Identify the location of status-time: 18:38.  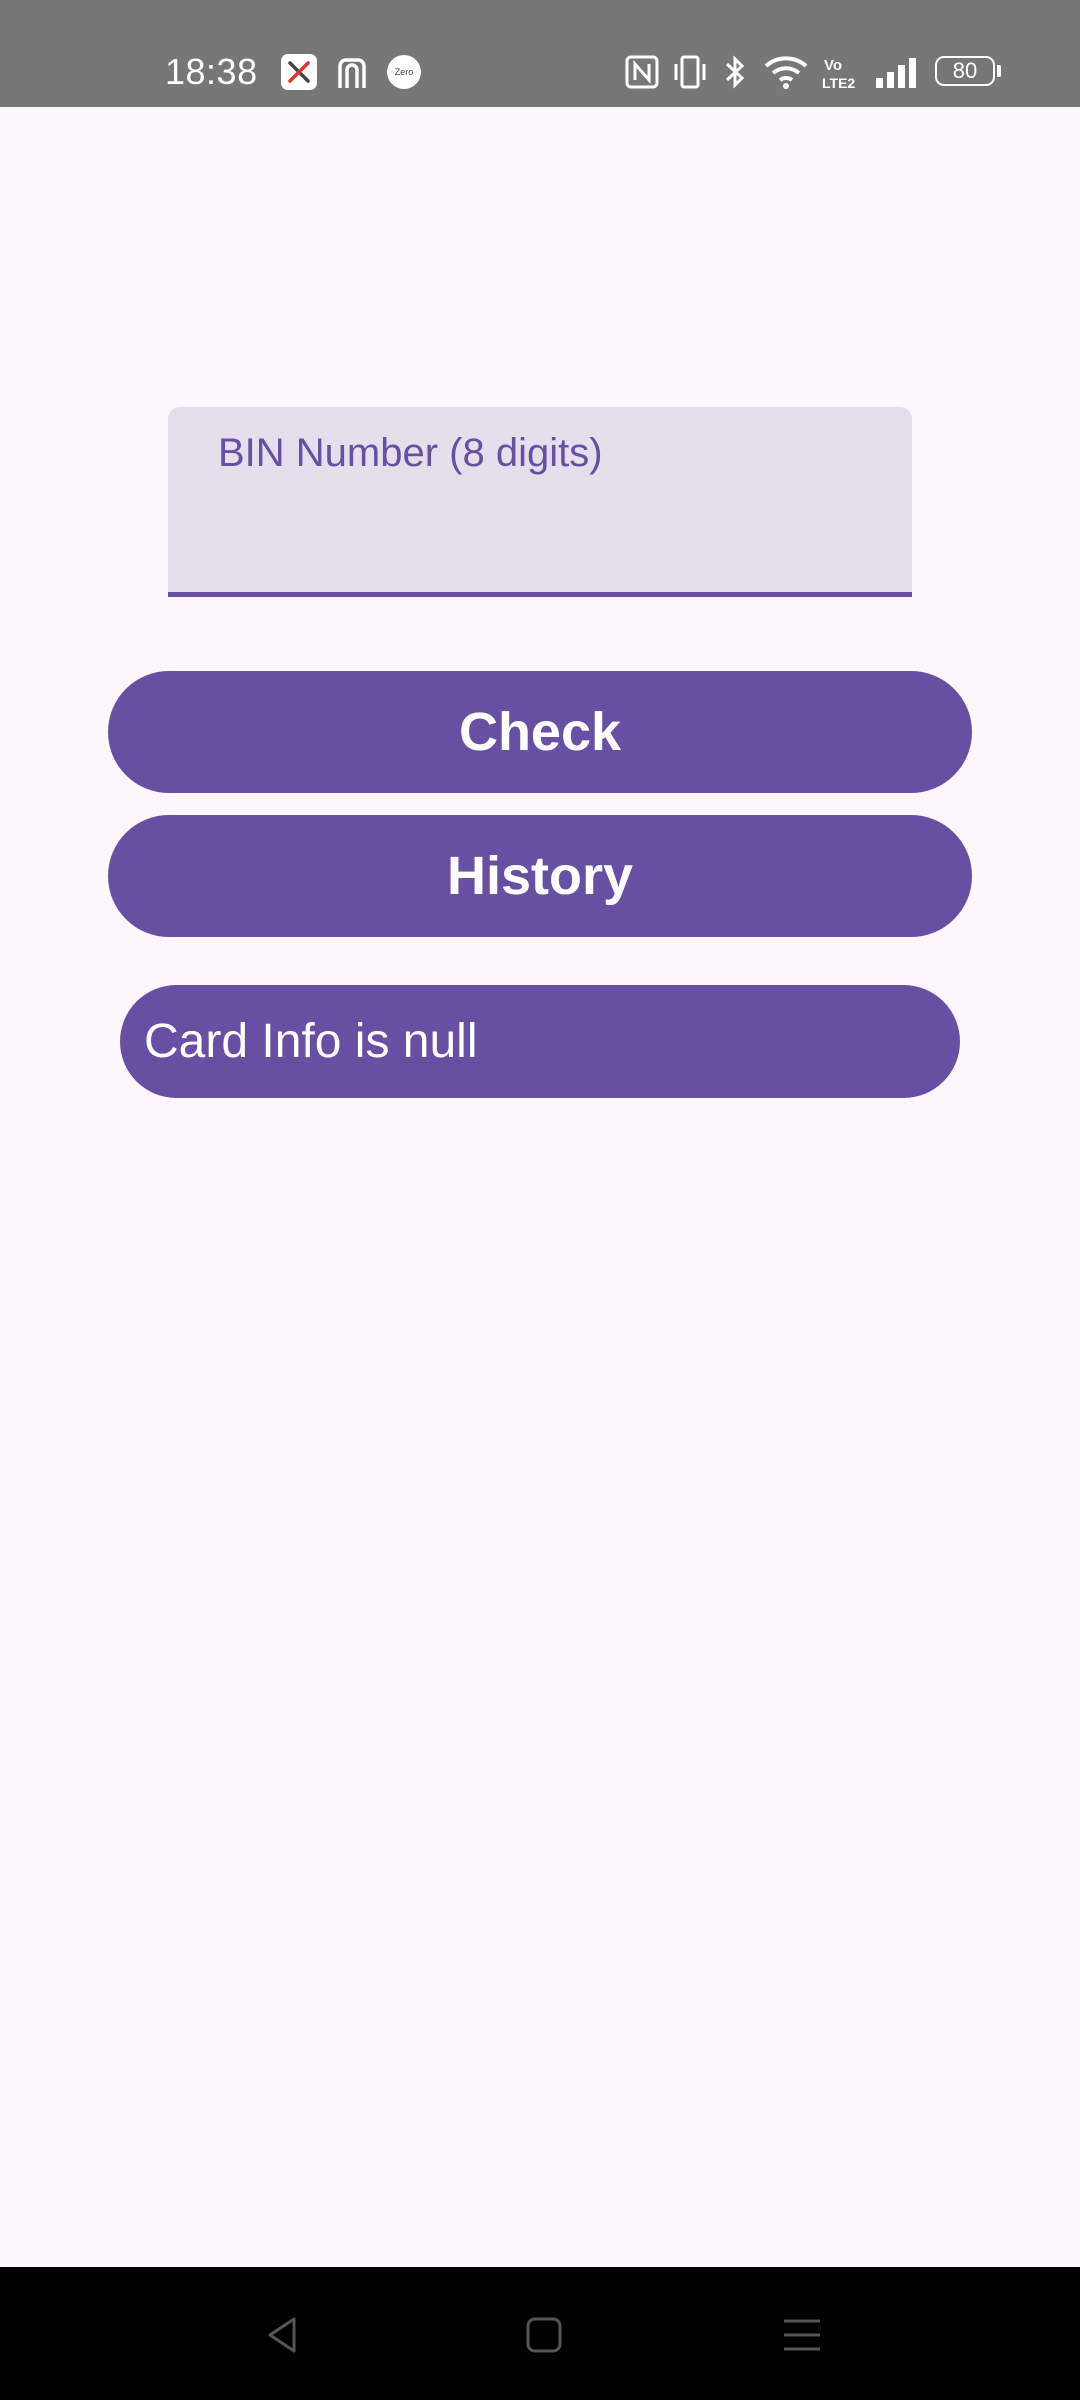
(211, 71).